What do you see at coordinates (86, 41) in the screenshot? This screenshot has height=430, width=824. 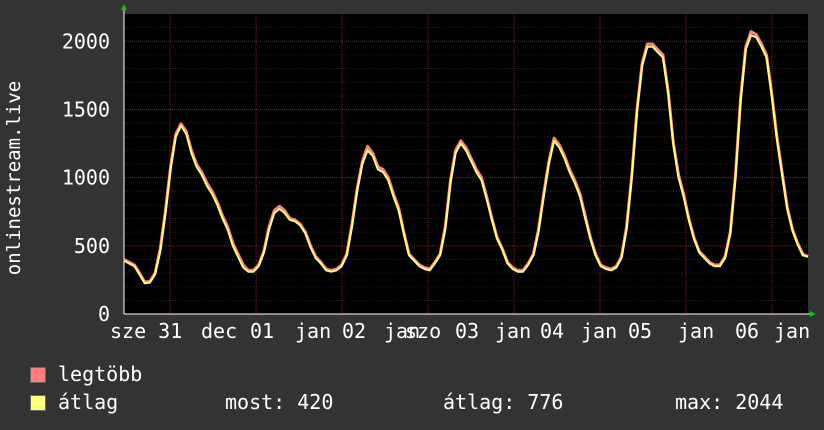 I see `y-tick-label: 2000` at bounding box center [86, 41].